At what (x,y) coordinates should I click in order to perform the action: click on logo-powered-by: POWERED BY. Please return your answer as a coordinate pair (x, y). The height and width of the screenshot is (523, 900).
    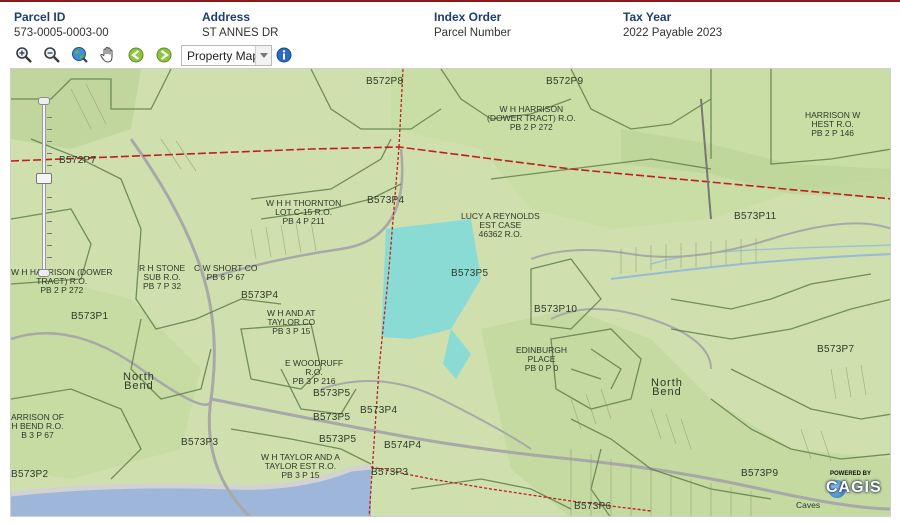
    Looking at the image, I should click on (851, 474).